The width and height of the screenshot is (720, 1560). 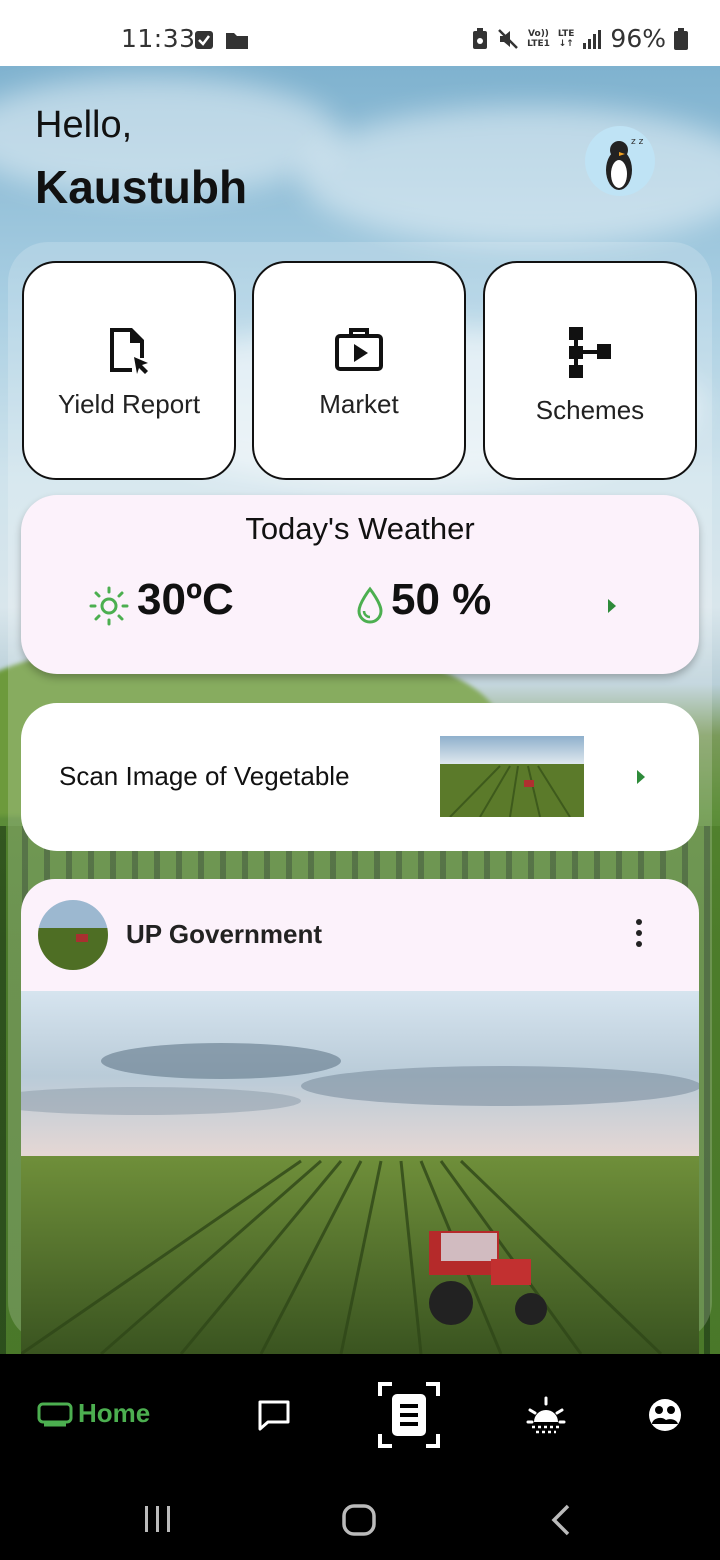 I want to click on weather-sun-icon, so click(x=546, y=1415).